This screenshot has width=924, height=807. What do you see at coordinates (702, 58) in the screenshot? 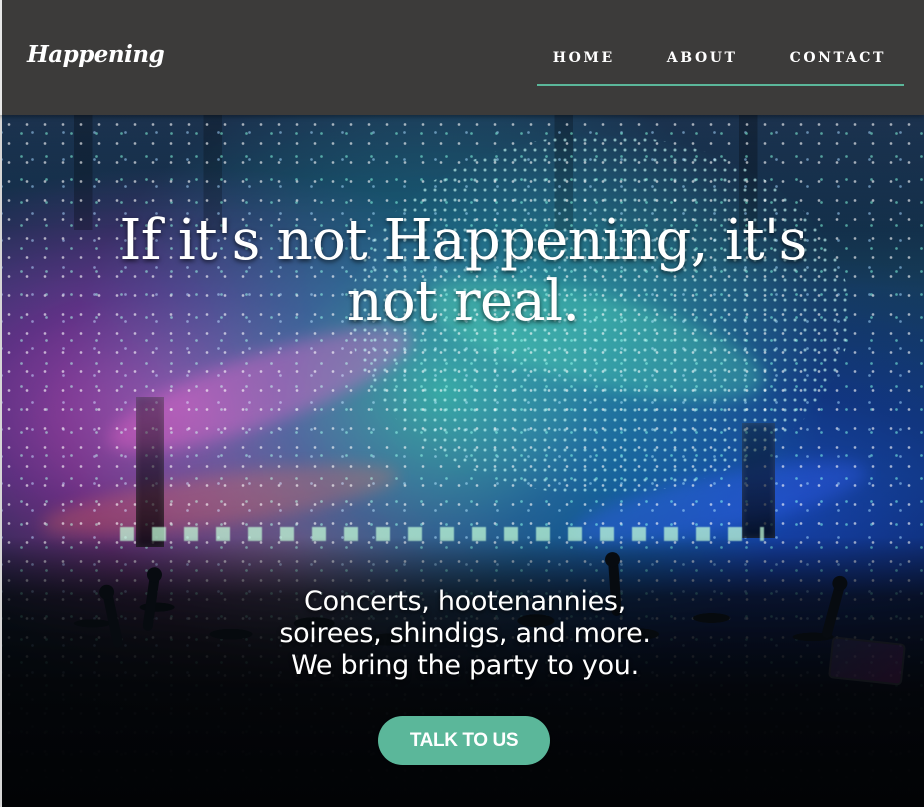
I see `nav-about-link: ABOUT` at bounding box center [702, 58].